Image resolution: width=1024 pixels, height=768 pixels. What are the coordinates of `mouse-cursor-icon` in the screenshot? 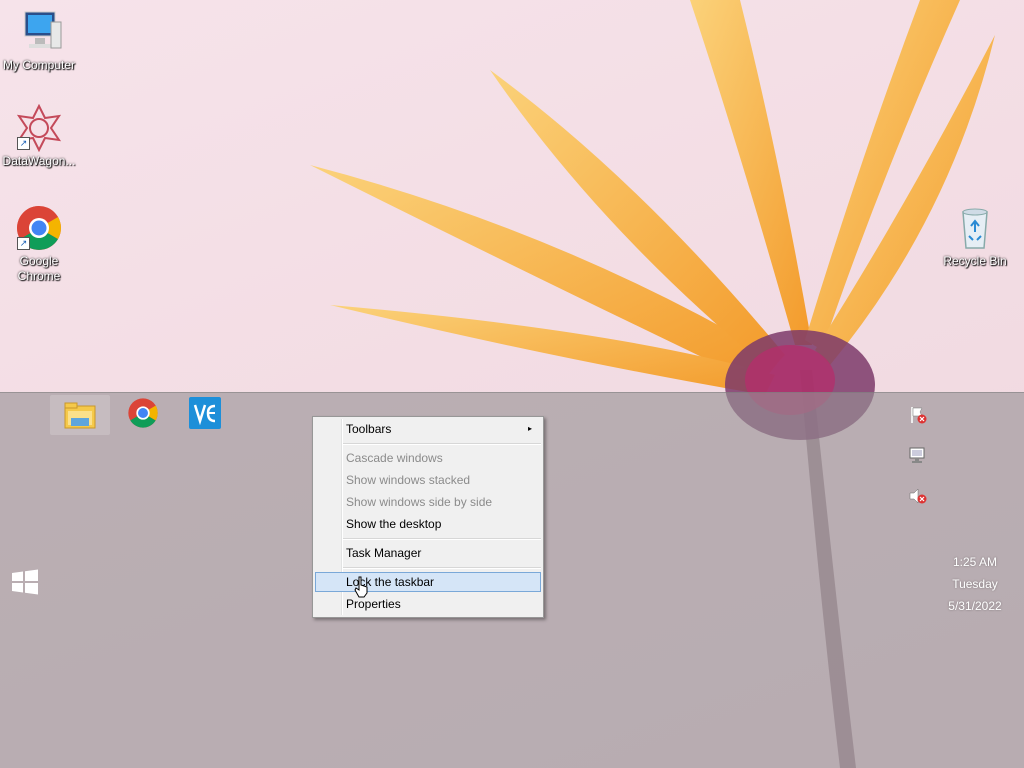 It's located at (361, 587).